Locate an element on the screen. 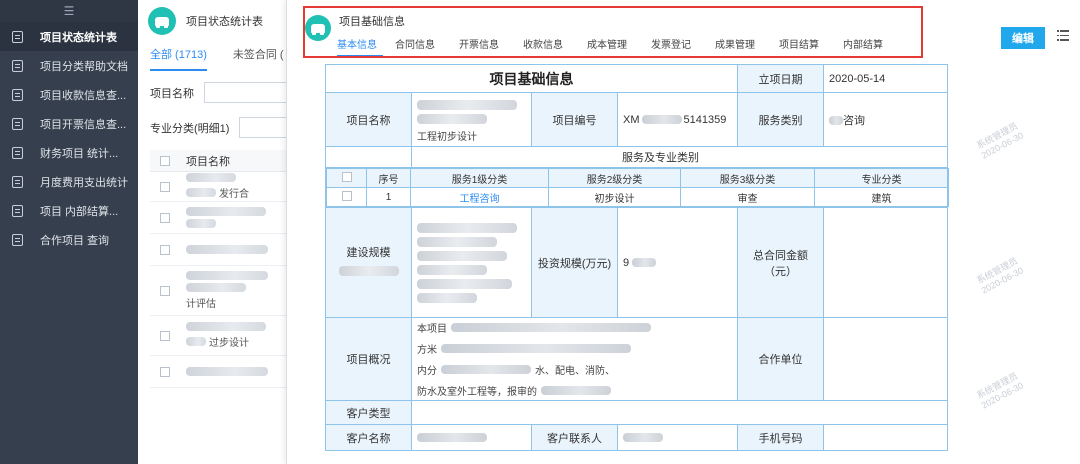  project-no-label: 项目编号 is located at coordinates (574, 119).